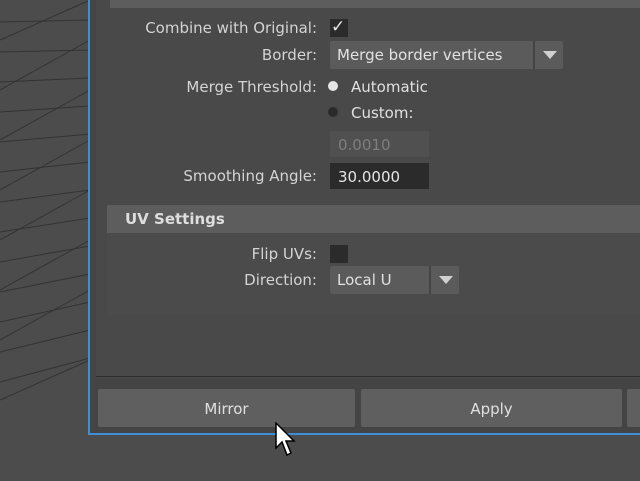 This screenshot has height=481, width=640. What do you see at coordinates (285, 439) in the screenshot?
I see `mouse-cursor-icon` at bounding box center [285, 439].